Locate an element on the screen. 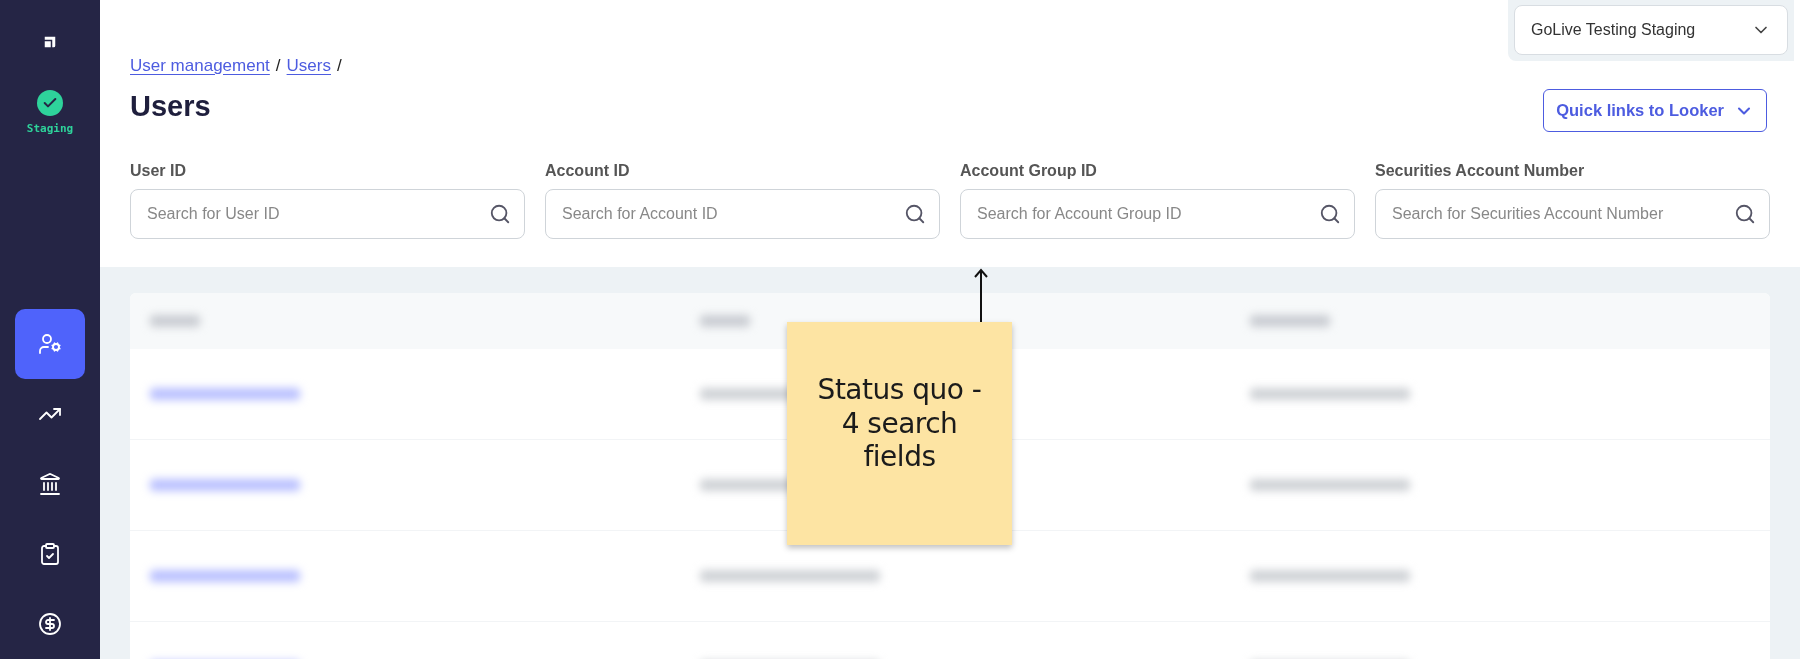  field-label: User ID is located at coordinates (159, 171).